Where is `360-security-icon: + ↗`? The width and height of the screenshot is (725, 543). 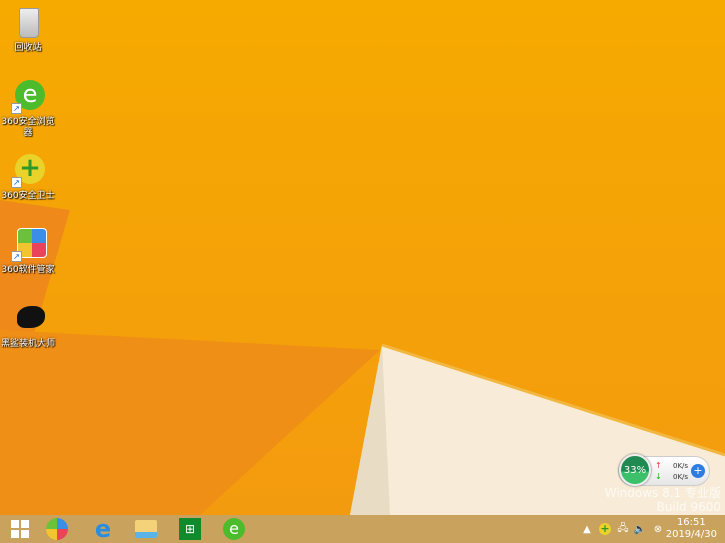
360-security-icon: + ↗ is located at coordinates (28, 171).